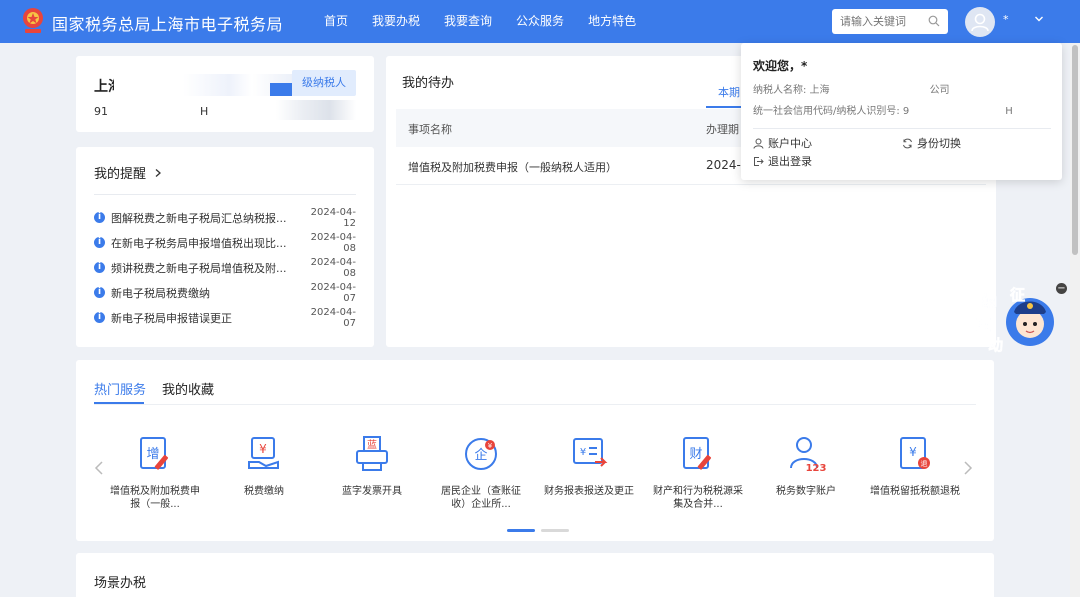  What do you see at coordinates (1075, 150) in the screenshot?
I see `scrollbar-thumb` at bounding box center [1075, 150].